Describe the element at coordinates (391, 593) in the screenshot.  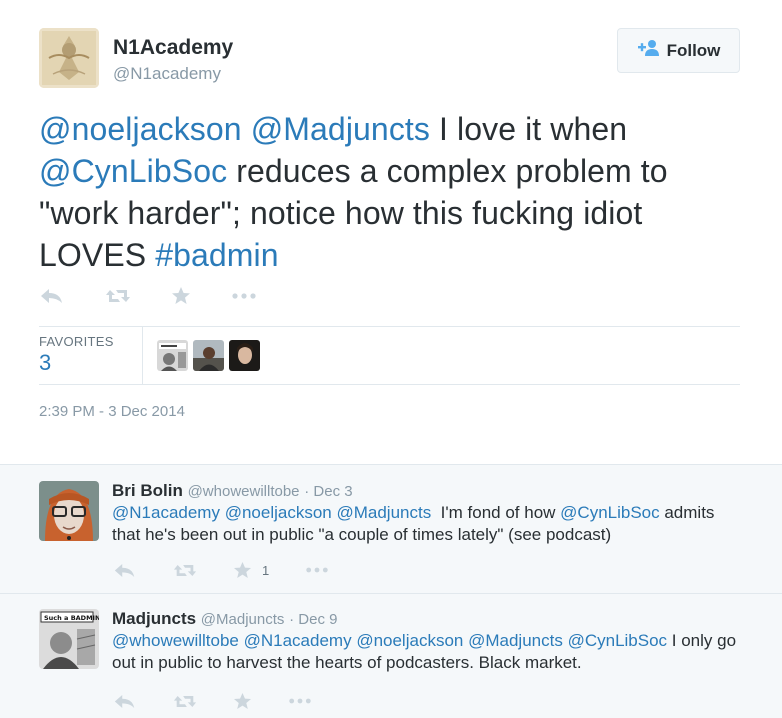
I see `reply-divider` at that location.